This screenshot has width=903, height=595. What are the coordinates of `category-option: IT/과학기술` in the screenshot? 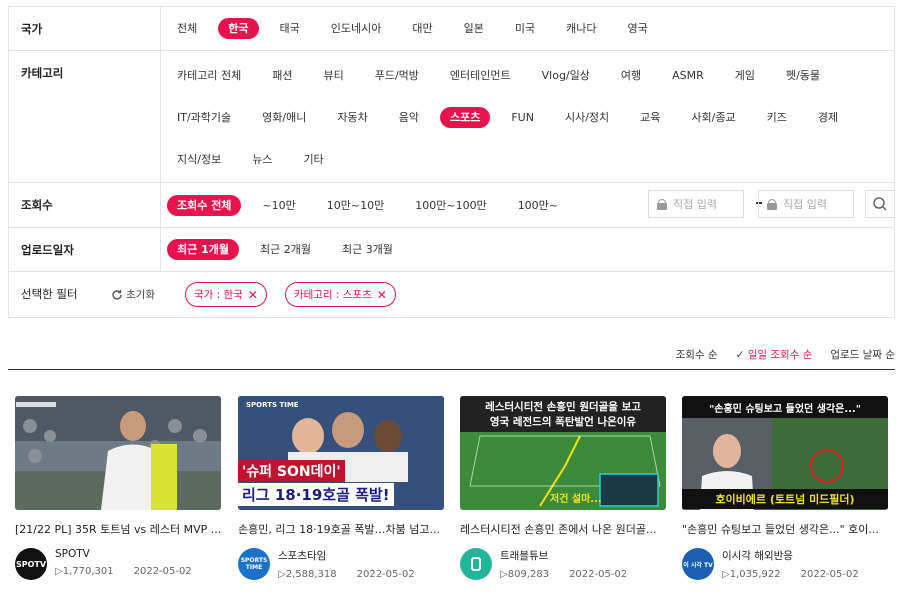 It's located at (204, 117).